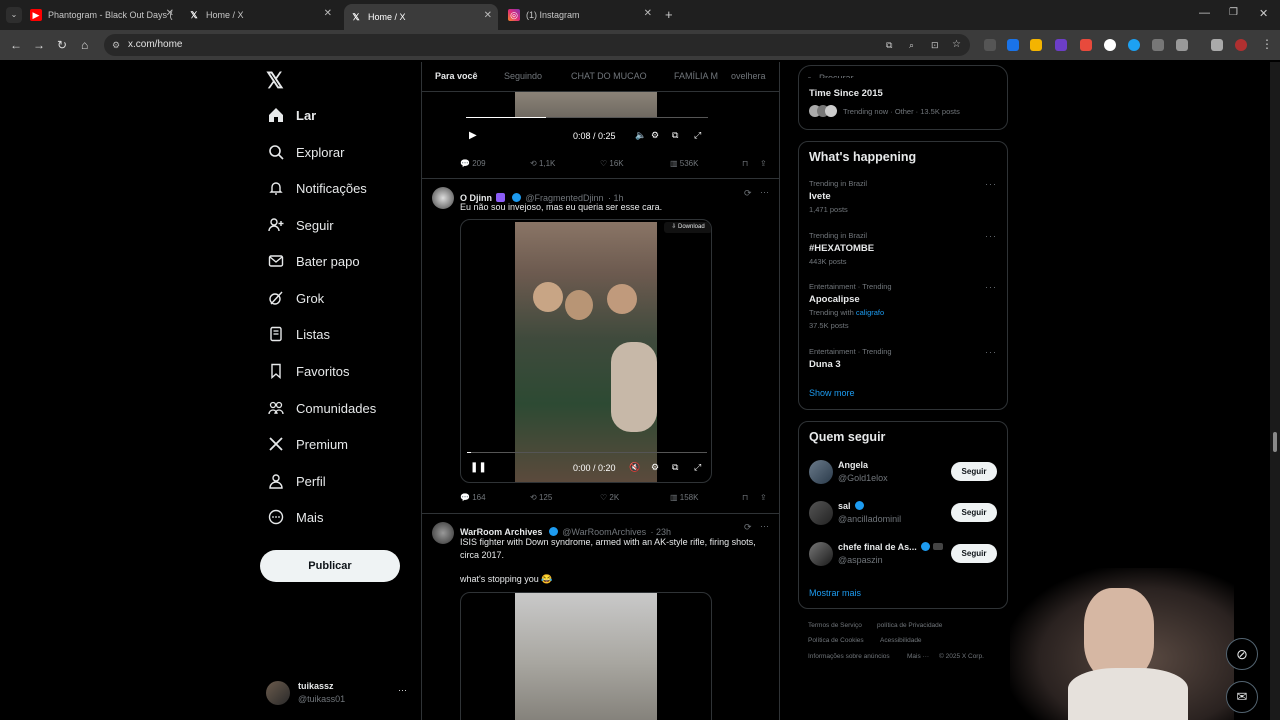  I want to click on video-progress-track, so click(587, 452).